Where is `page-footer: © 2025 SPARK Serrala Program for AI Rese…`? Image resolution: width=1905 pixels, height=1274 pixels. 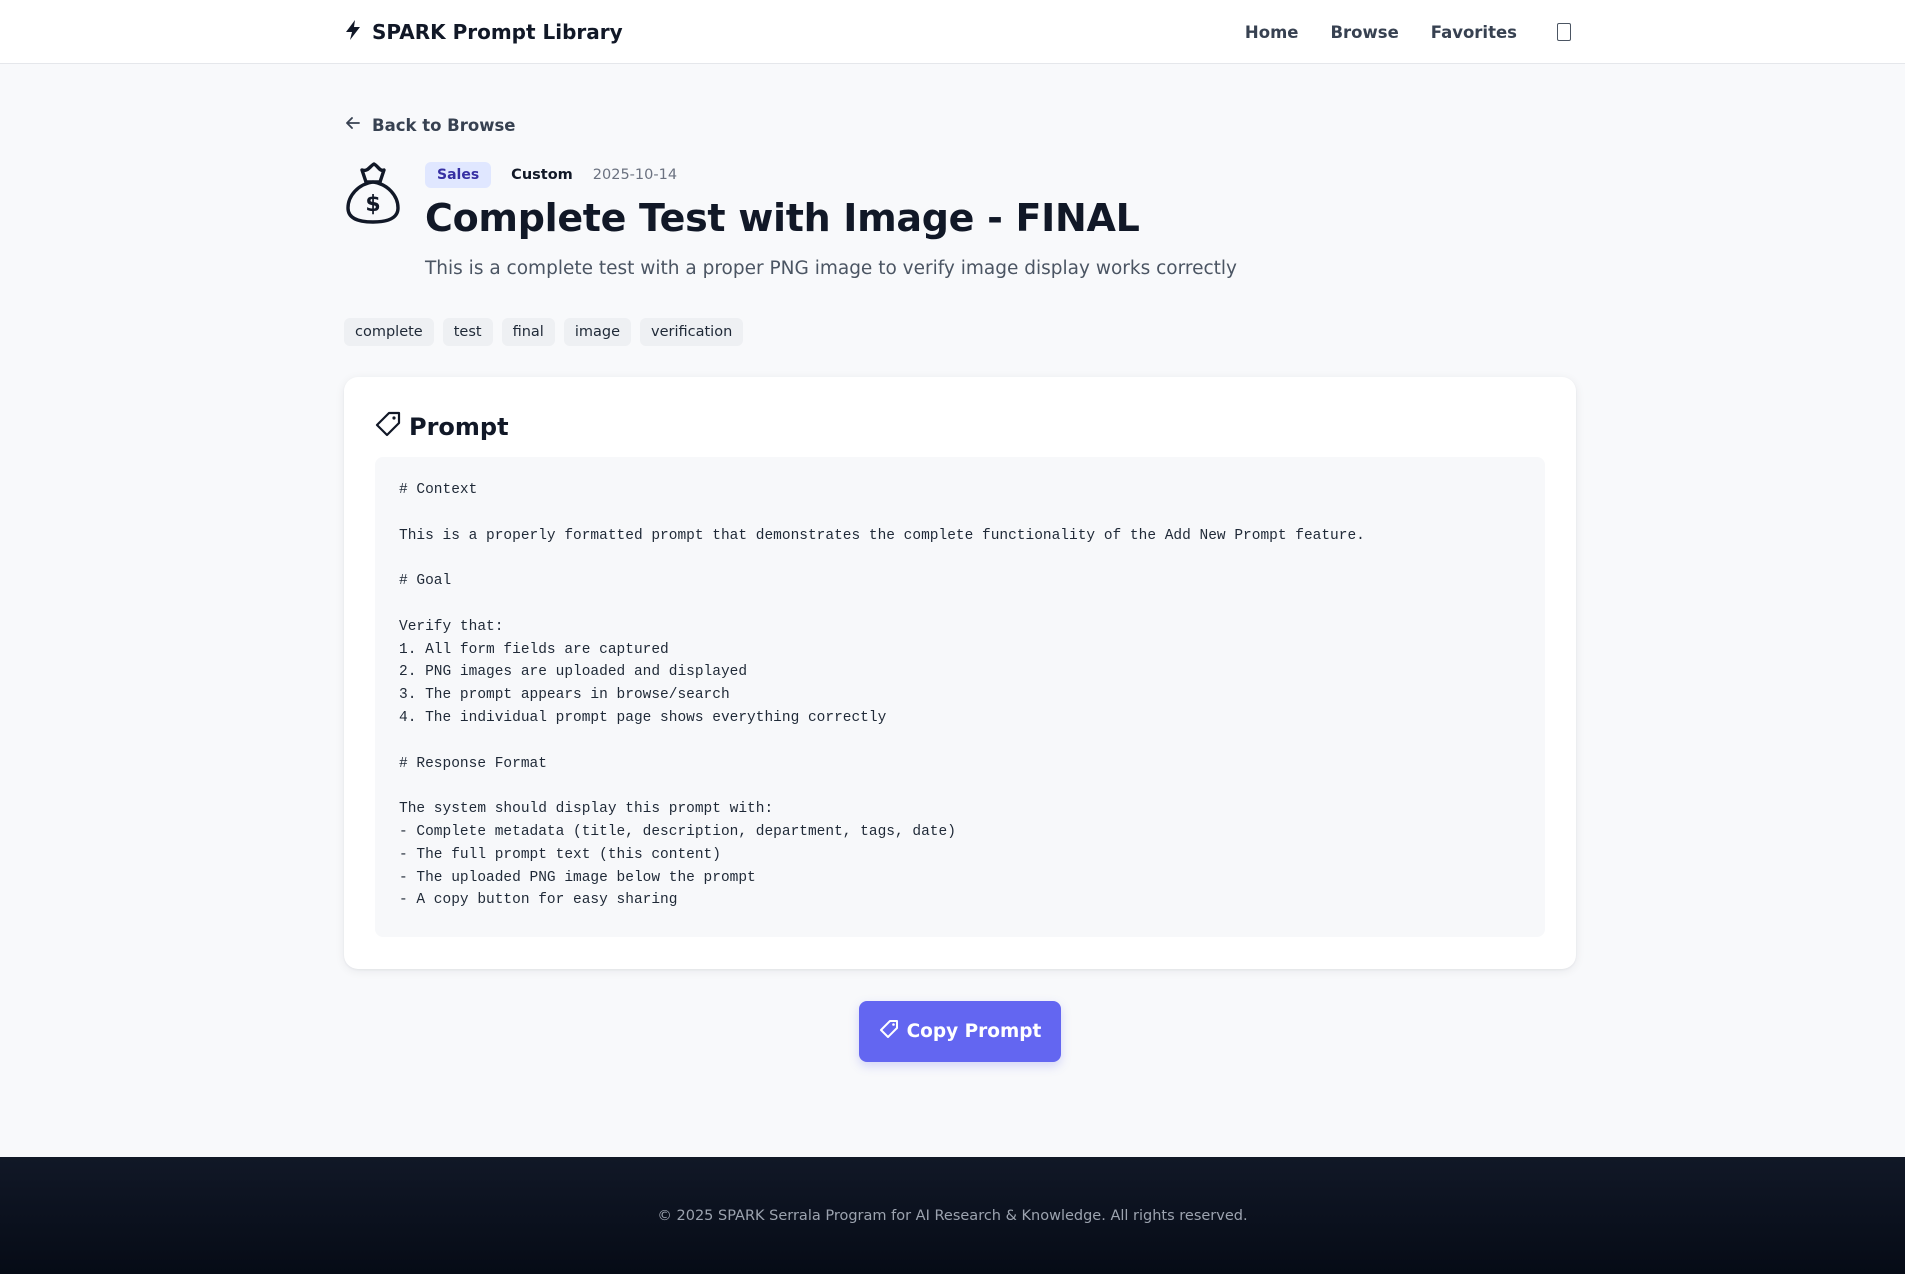 page-footer: © 2025 SPARK Serrala Program for AI Rese… is located at coordinates (952, 1215).